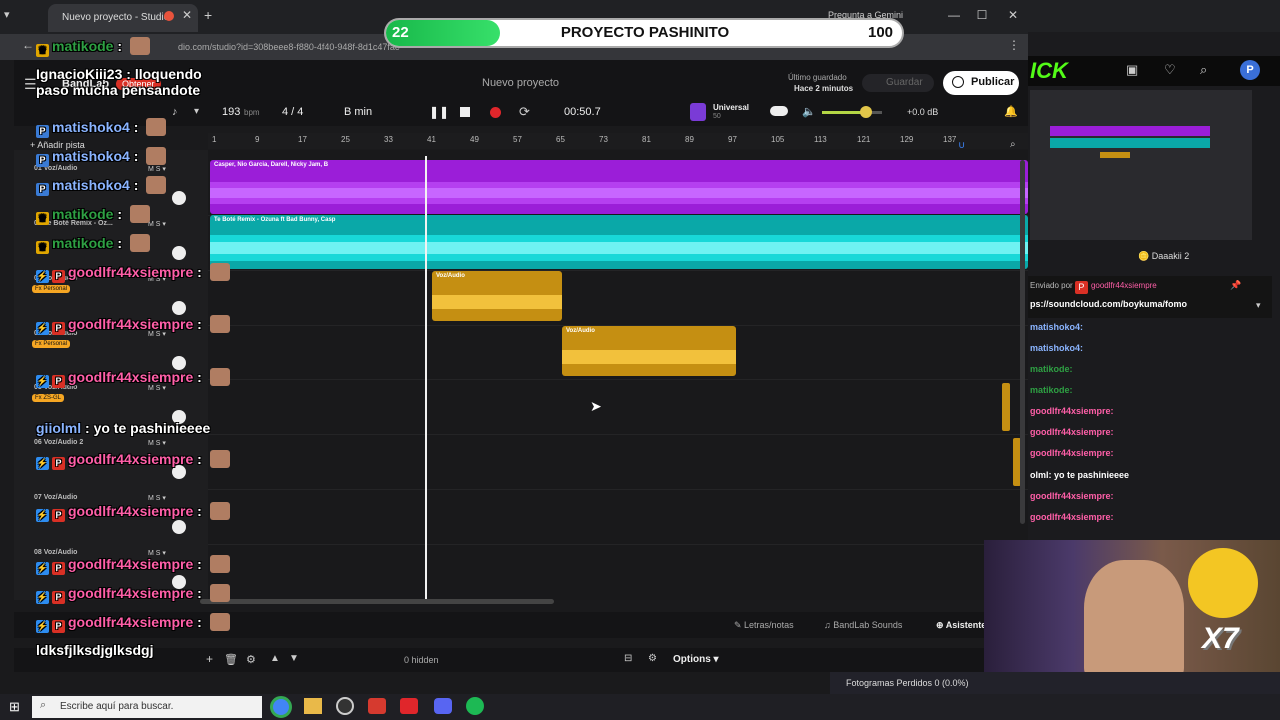  I want to click on tempo-chevron-icon: ▾, so click(196, 111).